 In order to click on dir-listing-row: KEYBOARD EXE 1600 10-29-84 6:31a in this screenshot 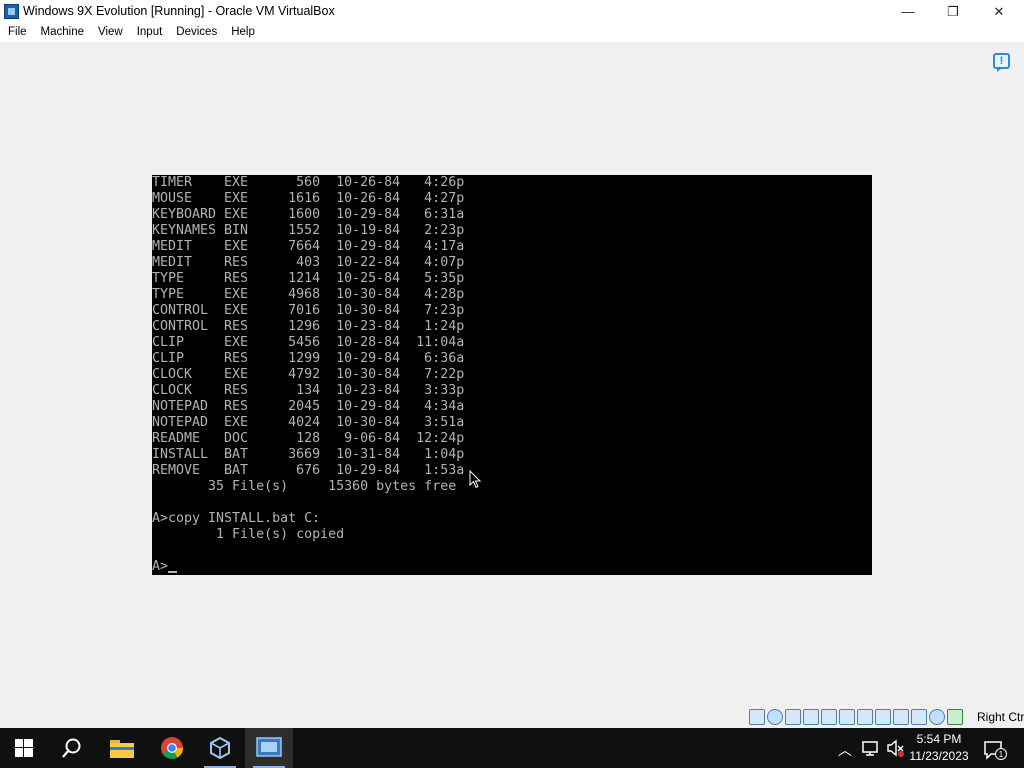, I will do `click(308, 214)`.